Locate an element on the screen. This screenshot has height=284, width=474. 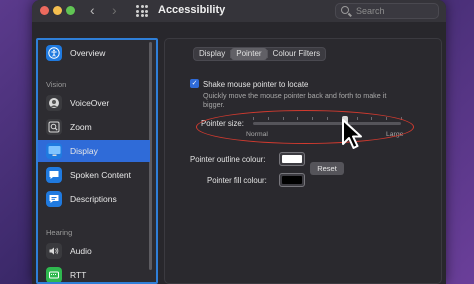
sidebar-item-label: Audio is located at coordinates (81, 251).